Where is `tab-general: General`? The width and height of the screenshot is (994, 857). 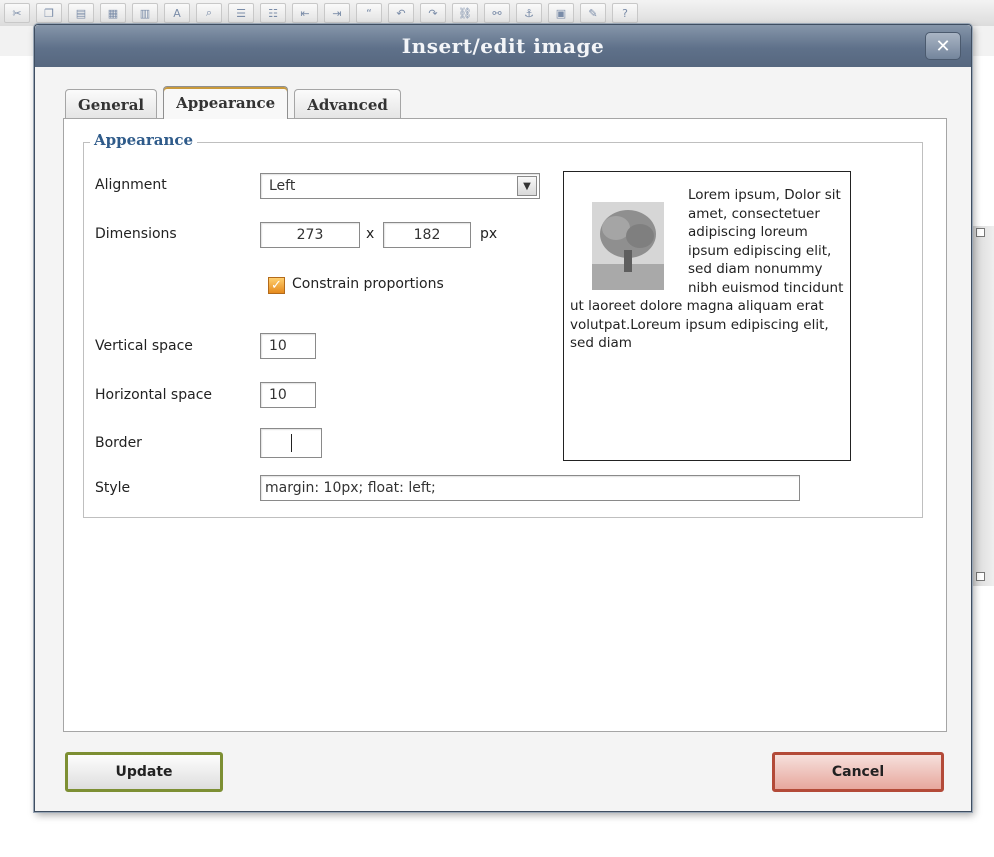 tab-general: General is located at coordinates (111, 104).